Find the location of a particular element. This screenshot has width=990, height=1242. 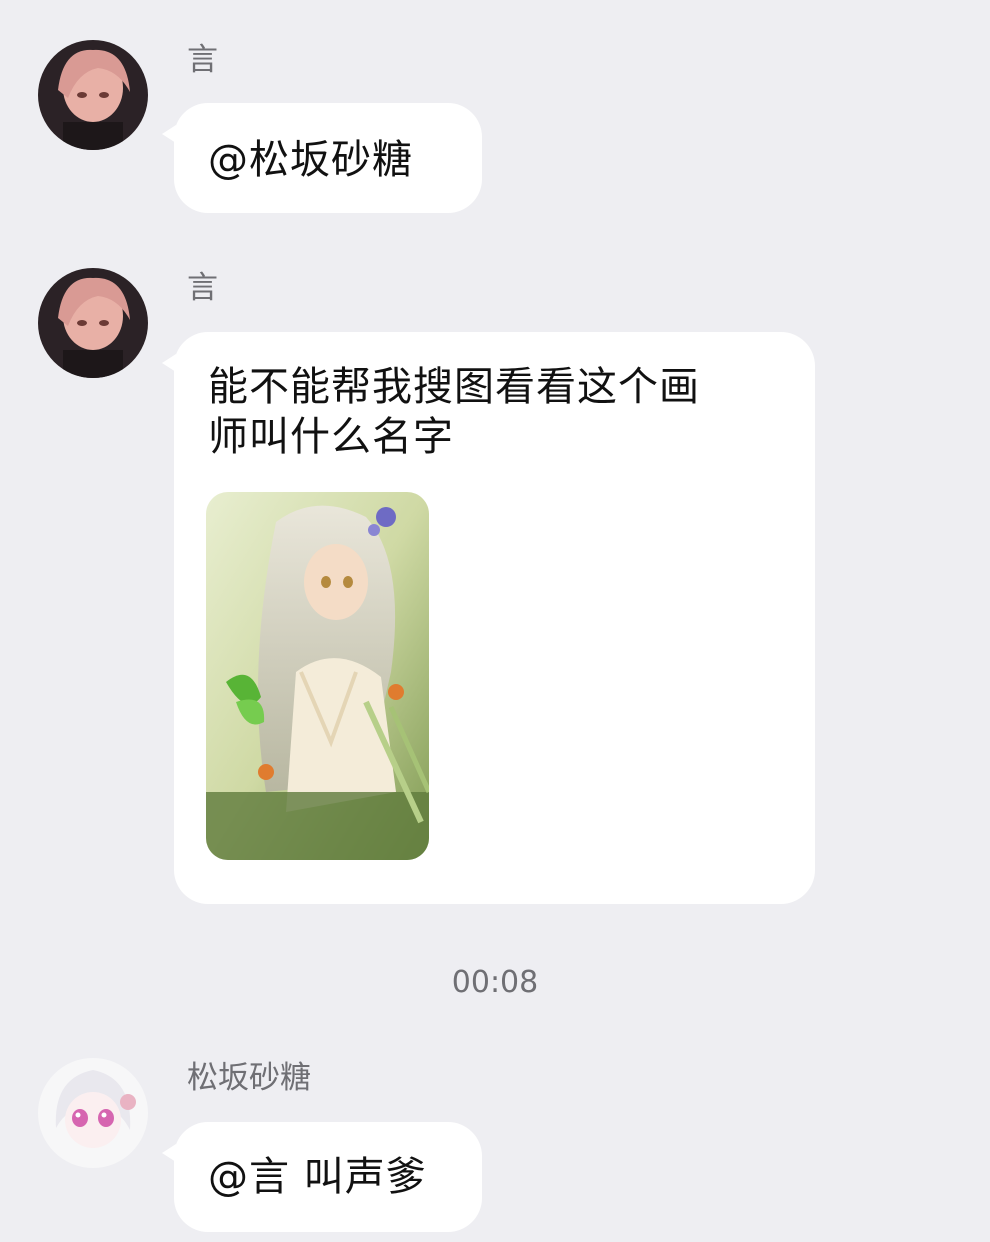

message-bubble: @言 叫声爹 is located at coordinates (322, 1177).